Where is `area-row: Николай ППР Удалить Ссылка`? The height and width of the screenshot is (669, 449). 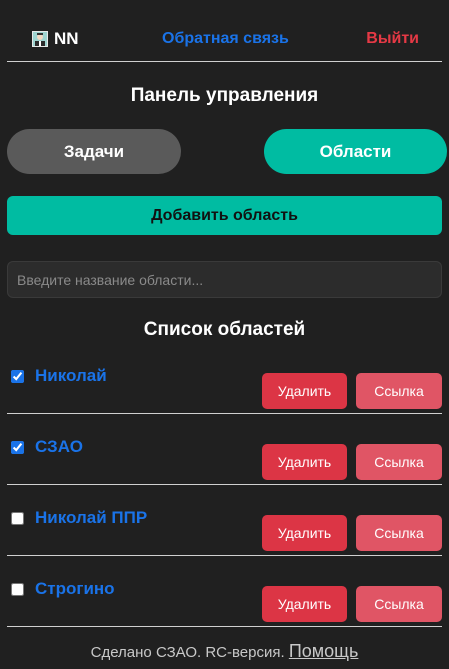
area-row: Николай ППР Удалить Ссылка is located at coordinates (224, 520).